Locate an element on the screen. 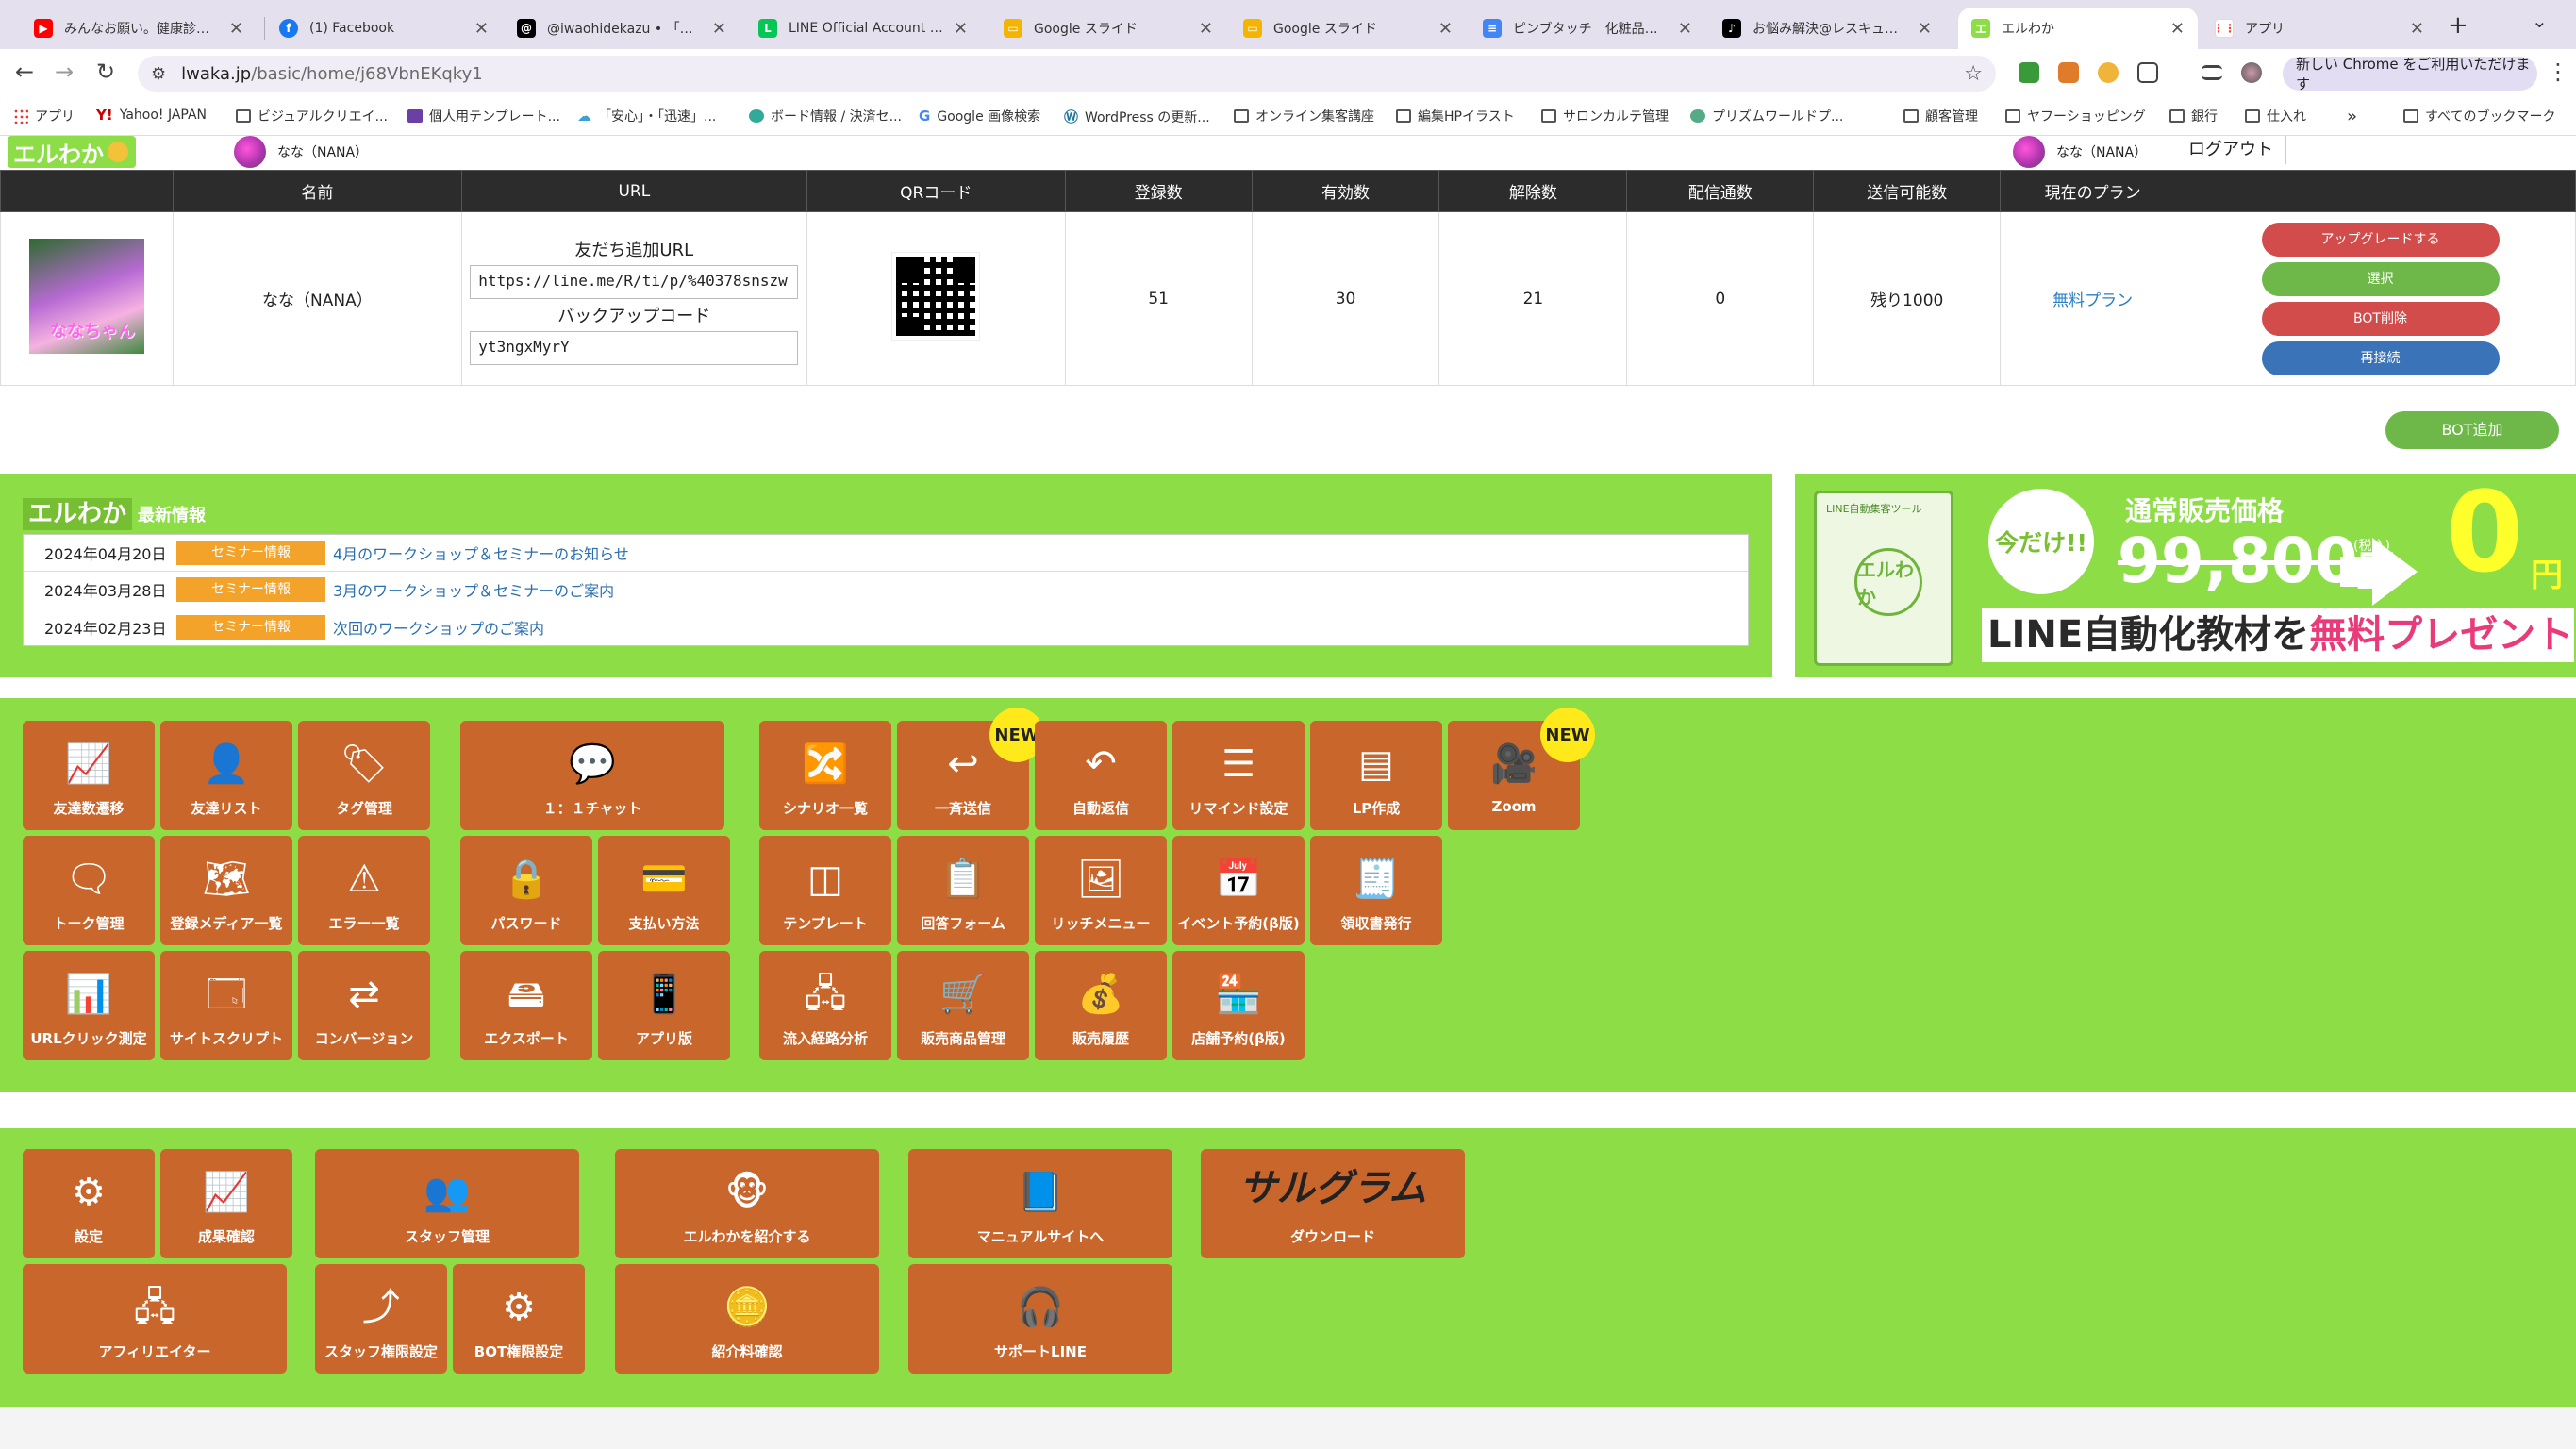 This screenshot has width=2576, height=1449. bookmark-folder: 顧客管理 is located at coordinates (1940, 116).